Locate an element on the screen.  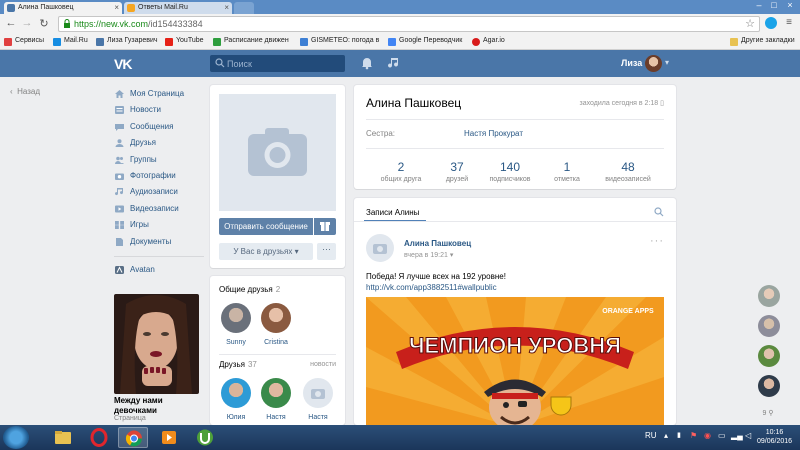
vk-logo: VK is located at coordinates (123, 64).